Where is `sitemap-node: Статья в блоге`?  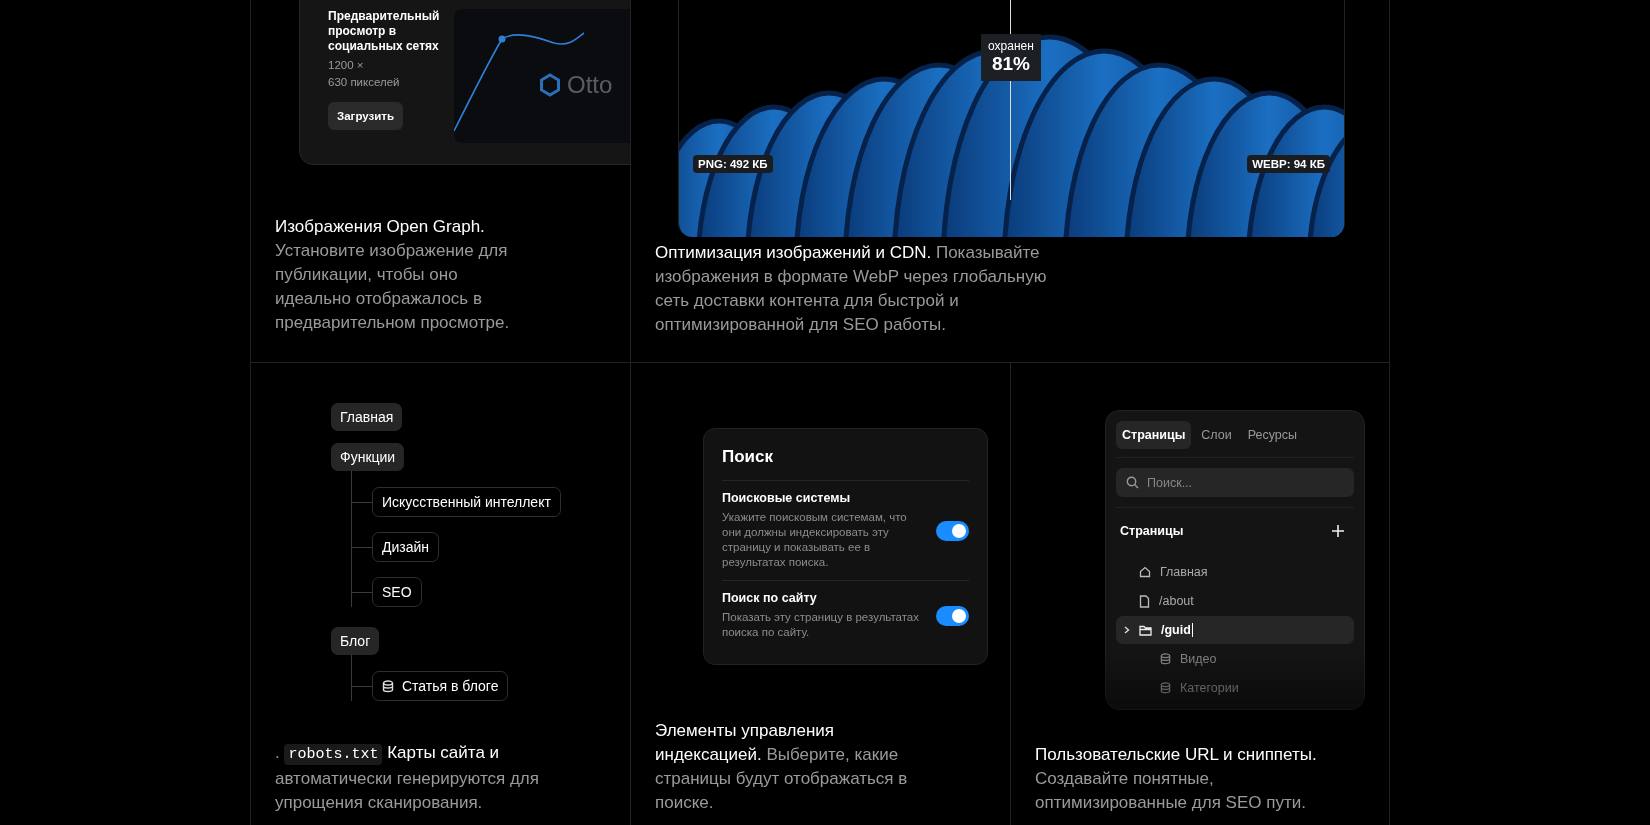
sitemap-node: Статья в блоге is located at coordinates (440, 686).